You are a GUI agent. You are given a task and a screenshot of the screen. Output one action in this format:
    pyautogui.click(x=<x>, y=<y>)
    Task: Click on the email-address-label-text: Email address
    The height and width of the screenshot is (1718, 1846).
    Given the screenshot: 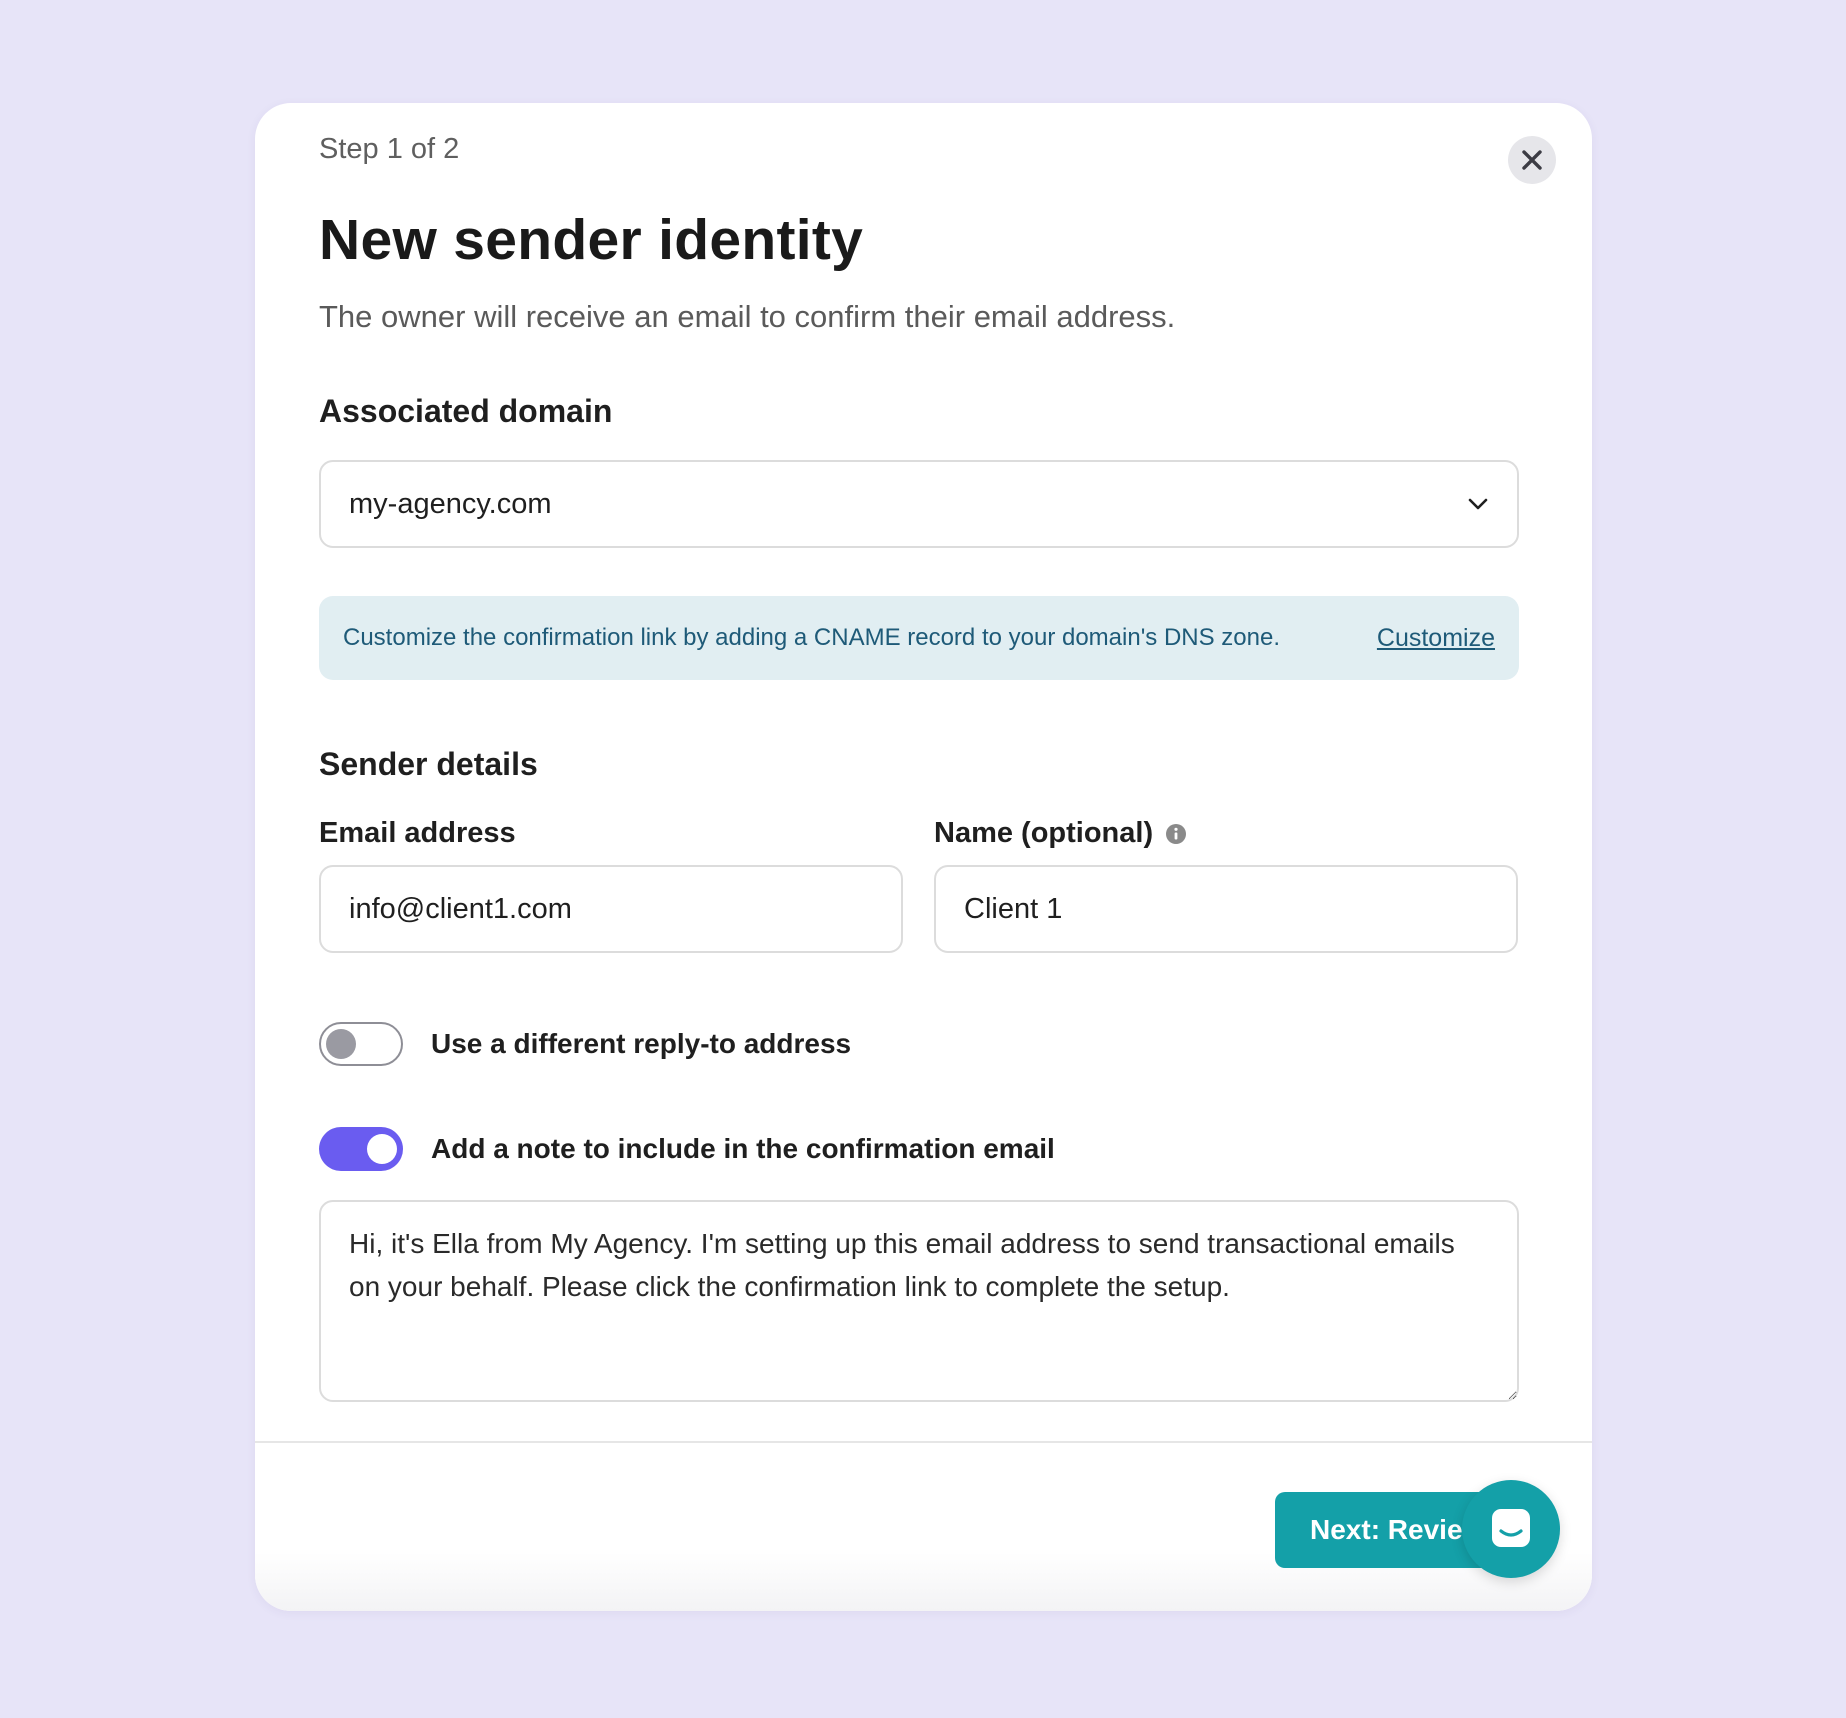 What is the action you would take?
    pyautogui.click(x=417, y=833)
    